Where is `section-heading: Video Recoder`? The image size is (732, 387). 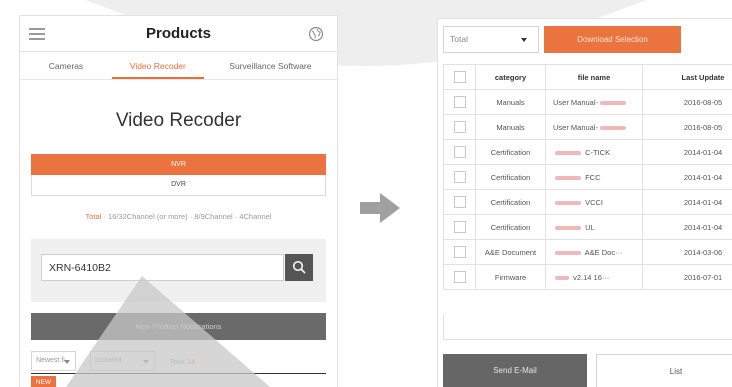 section-heading: Video Recoder is located at coordinates (178, 120).